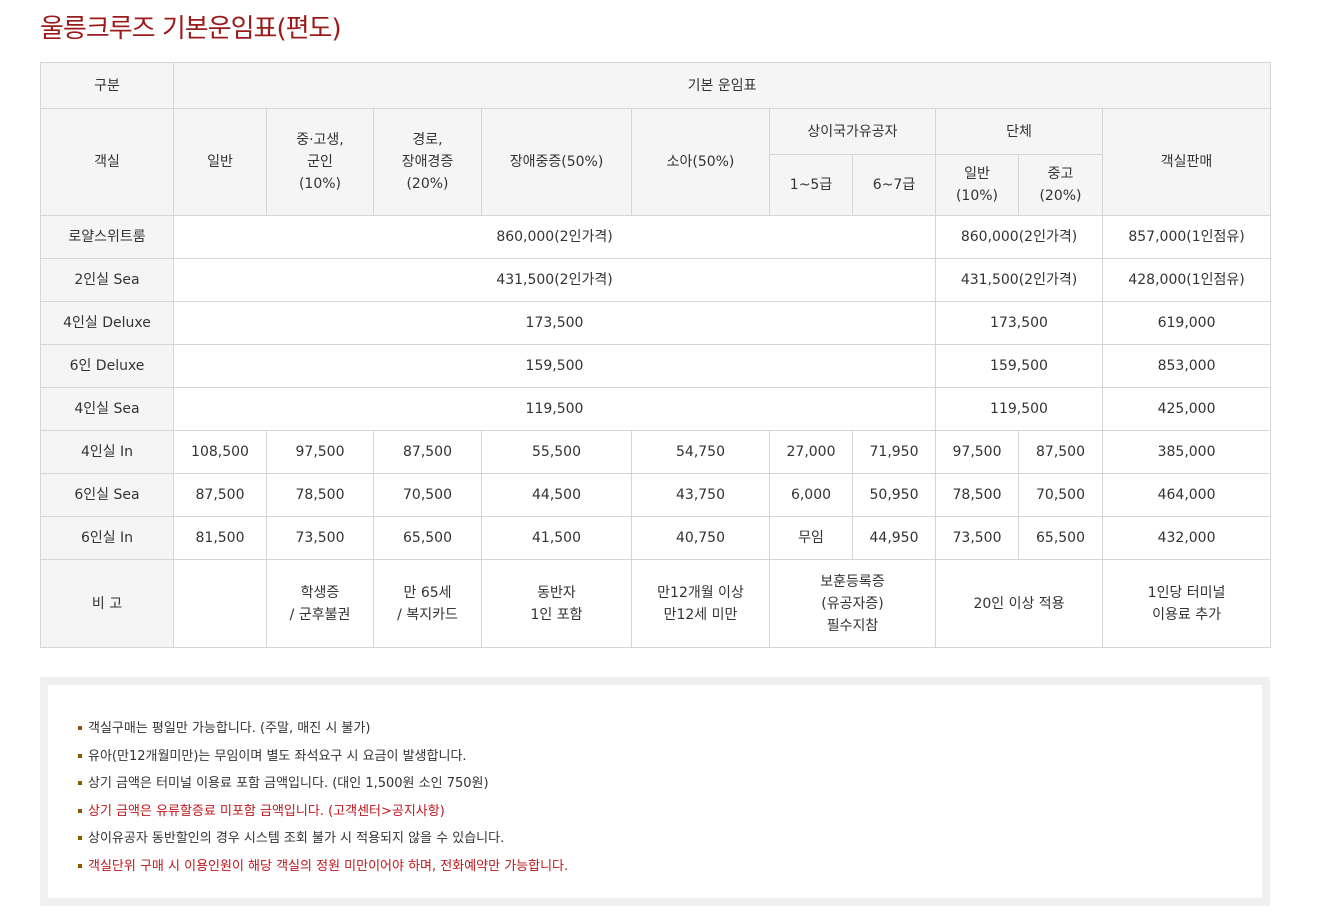 The height and width of the screenshot is (917, 1317). Describe the element at coordinates (894, 495) in the screenshot. I see `fare-veterans-6-7: 50,950` at that location.